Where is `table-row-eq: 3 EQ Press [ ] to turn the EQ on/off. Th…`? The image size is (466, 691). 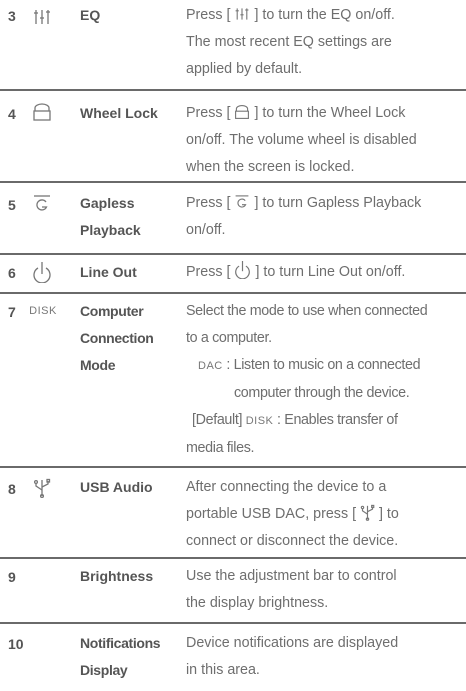 table-row-eq: 3 EQ Press [ ] to turn the EQ on/off. Th… is located at coordinates (233, 45).